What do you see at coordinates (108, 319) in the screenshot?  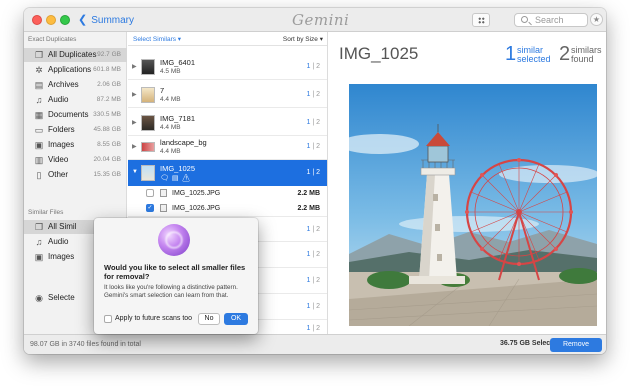 I see `apply-future-checkbox` at bounding box center [108, 319].